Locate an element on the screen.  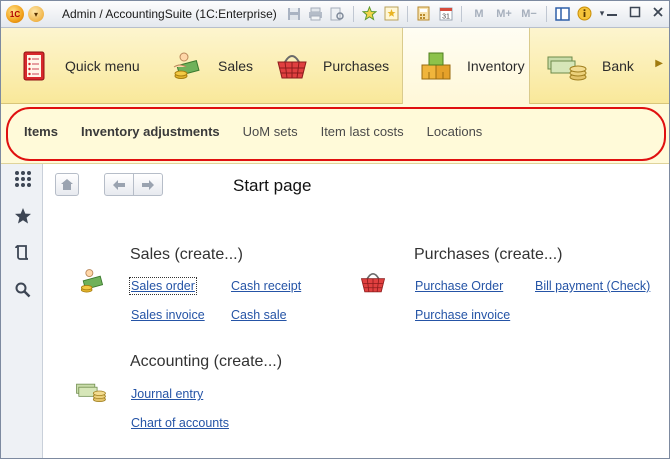
info-icon is located at coordinates (584, 13).